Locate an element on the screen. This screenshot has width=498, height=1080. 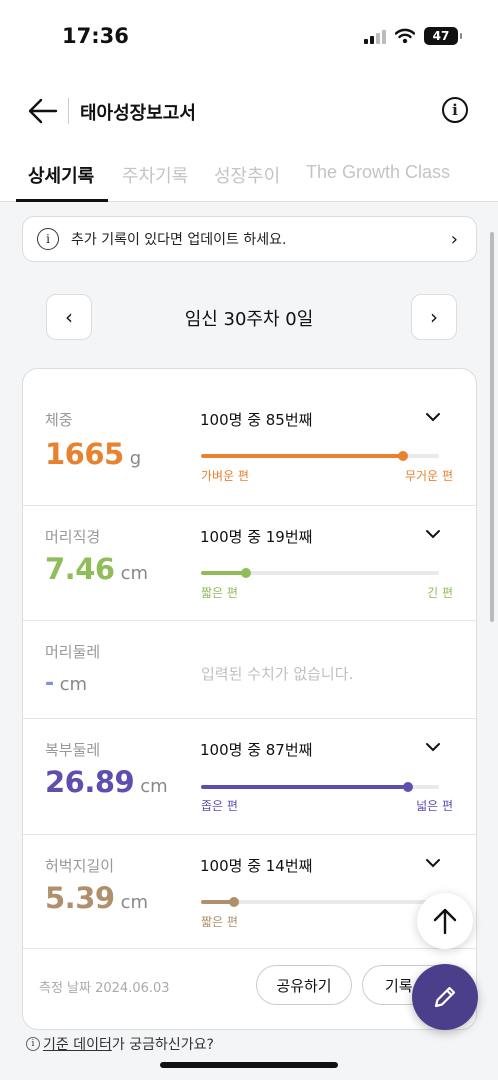
back-arrow-icon is located at coordinates (43, 111).